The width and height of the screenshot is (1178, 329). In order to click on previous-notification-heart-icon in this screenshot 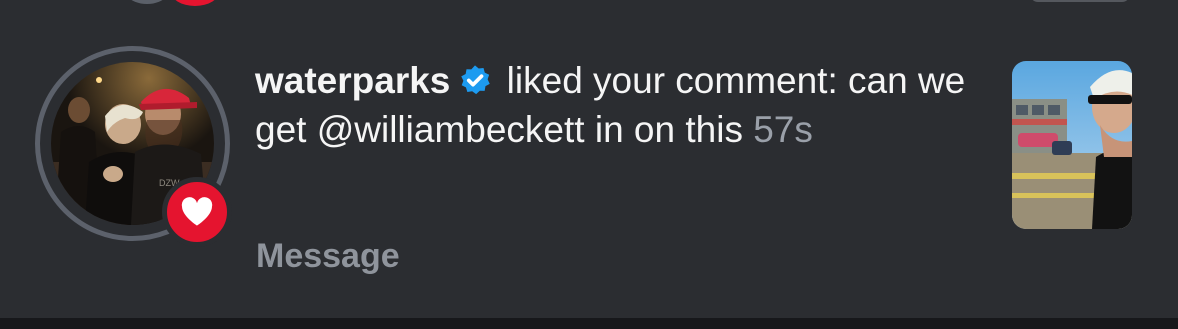, I will do `click(195, 5)`.